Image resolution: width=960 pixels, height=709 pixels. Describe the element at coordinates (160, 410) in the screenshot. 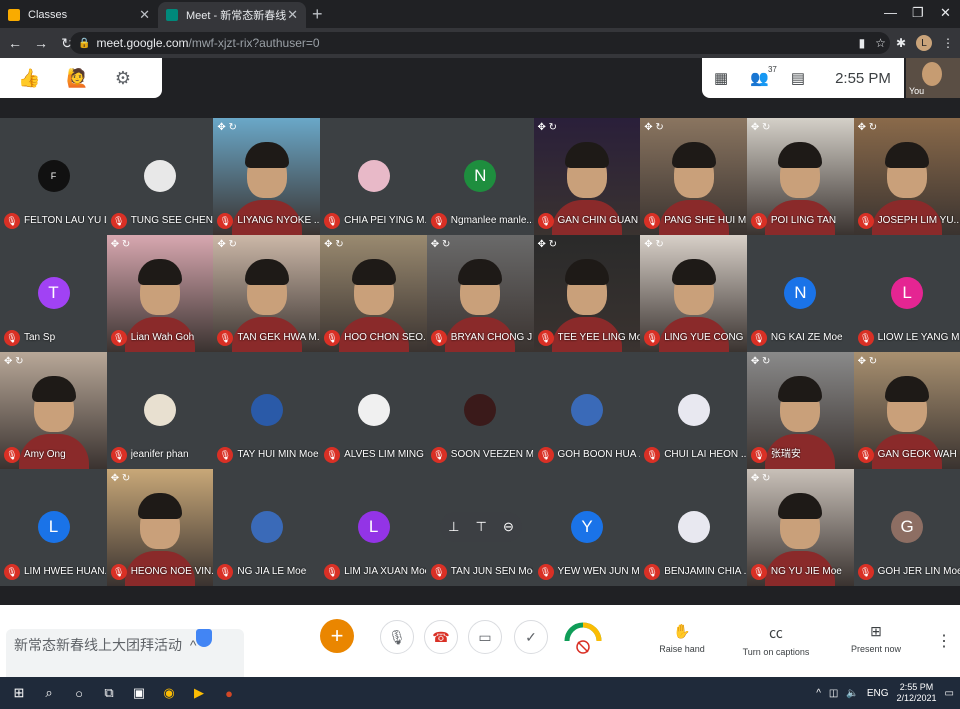

I see `participant-tile: 🎙 jeanifer phan` at that location.